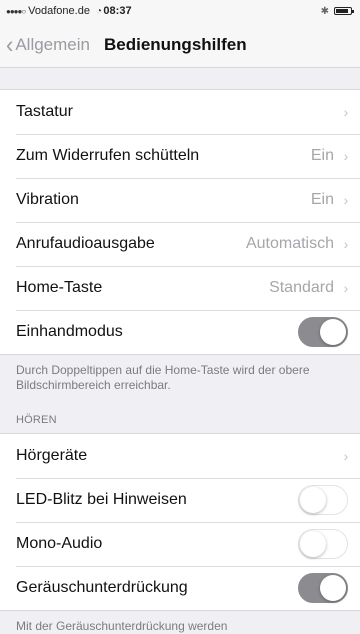 This screenshot has height=634, width=360. Describe the element at coordinates (180, 244) in the screenshot. I see `row-call-audio-routing: Anrufaudioausgabe Automatisch ›` at that location.